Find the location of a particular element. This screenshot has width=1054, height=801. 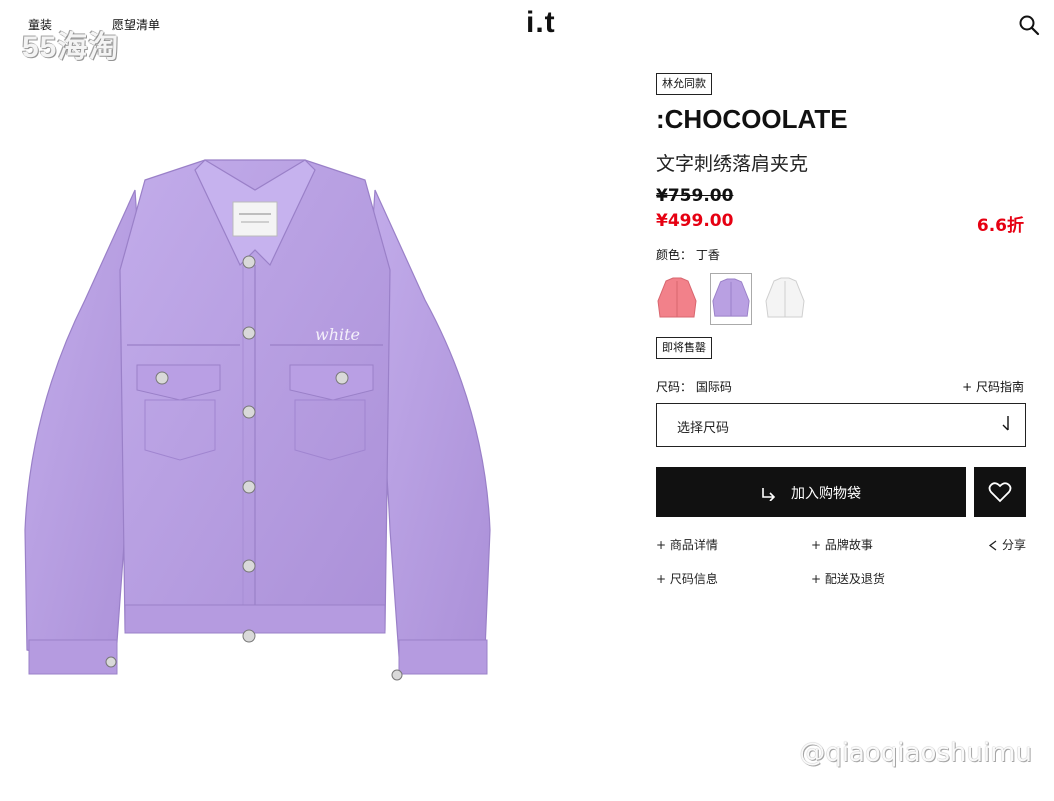

sale-price: ¥499.00 is located at coordinates (695, 221).